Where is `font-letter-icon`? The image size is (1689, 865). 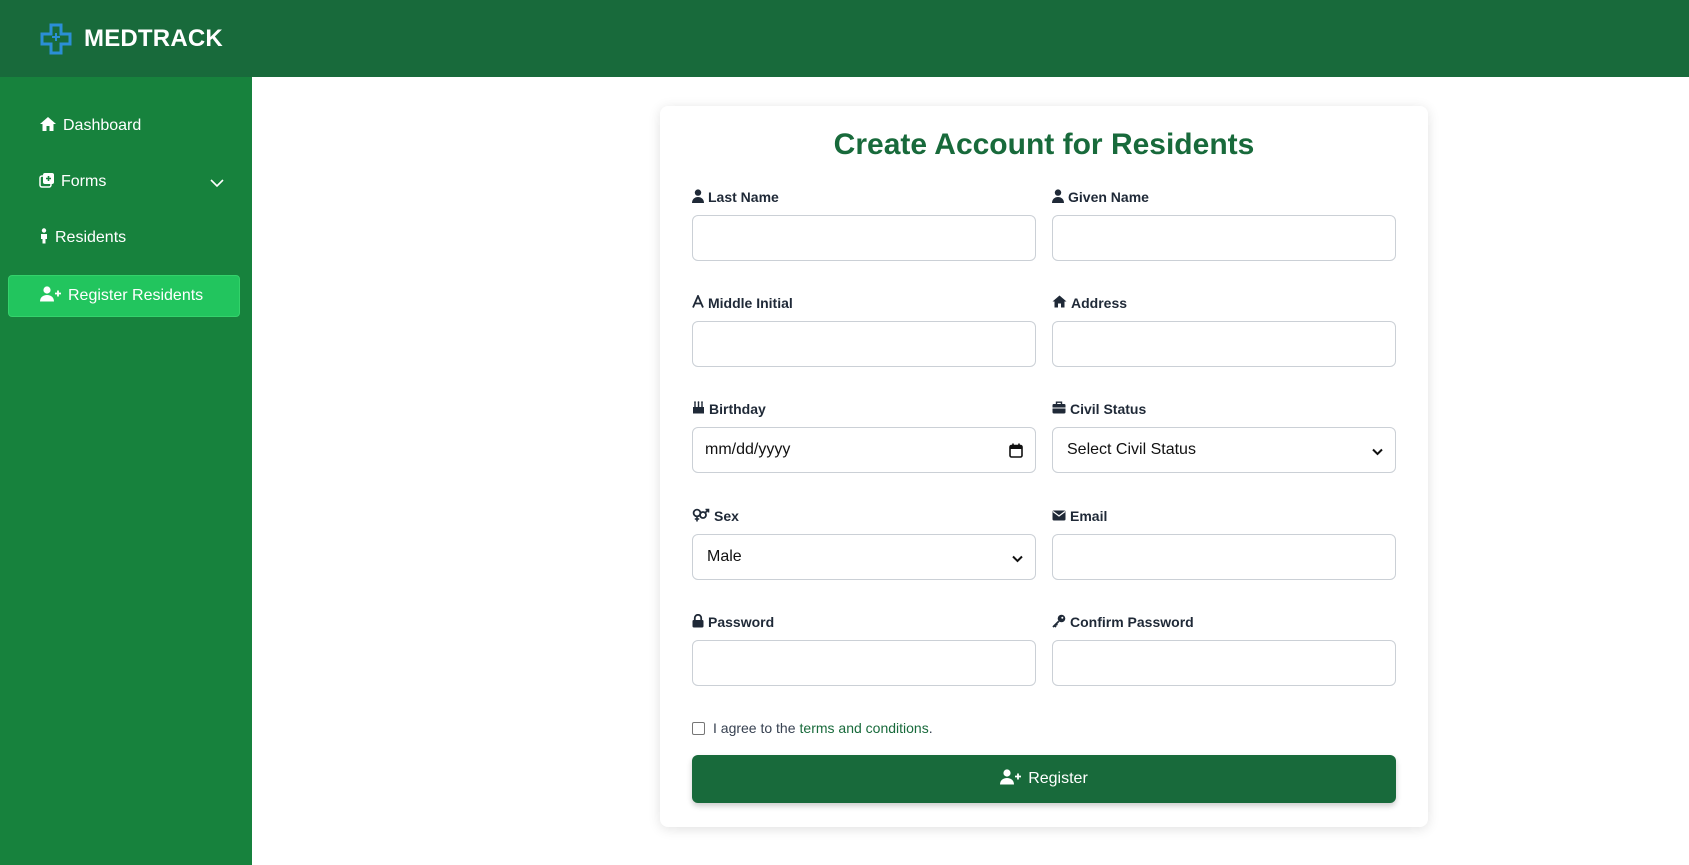 font-letter-icon is located at coordinates (700, 302).